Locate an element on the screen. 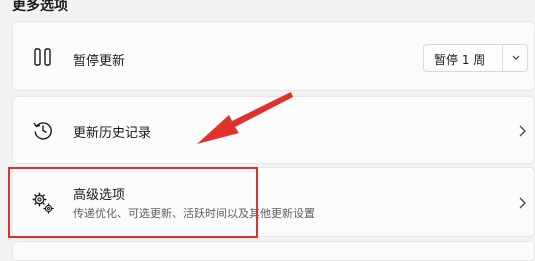 The width and height of the screenshot is (535, 261). next-option-card is located at coordinates (273, 251).